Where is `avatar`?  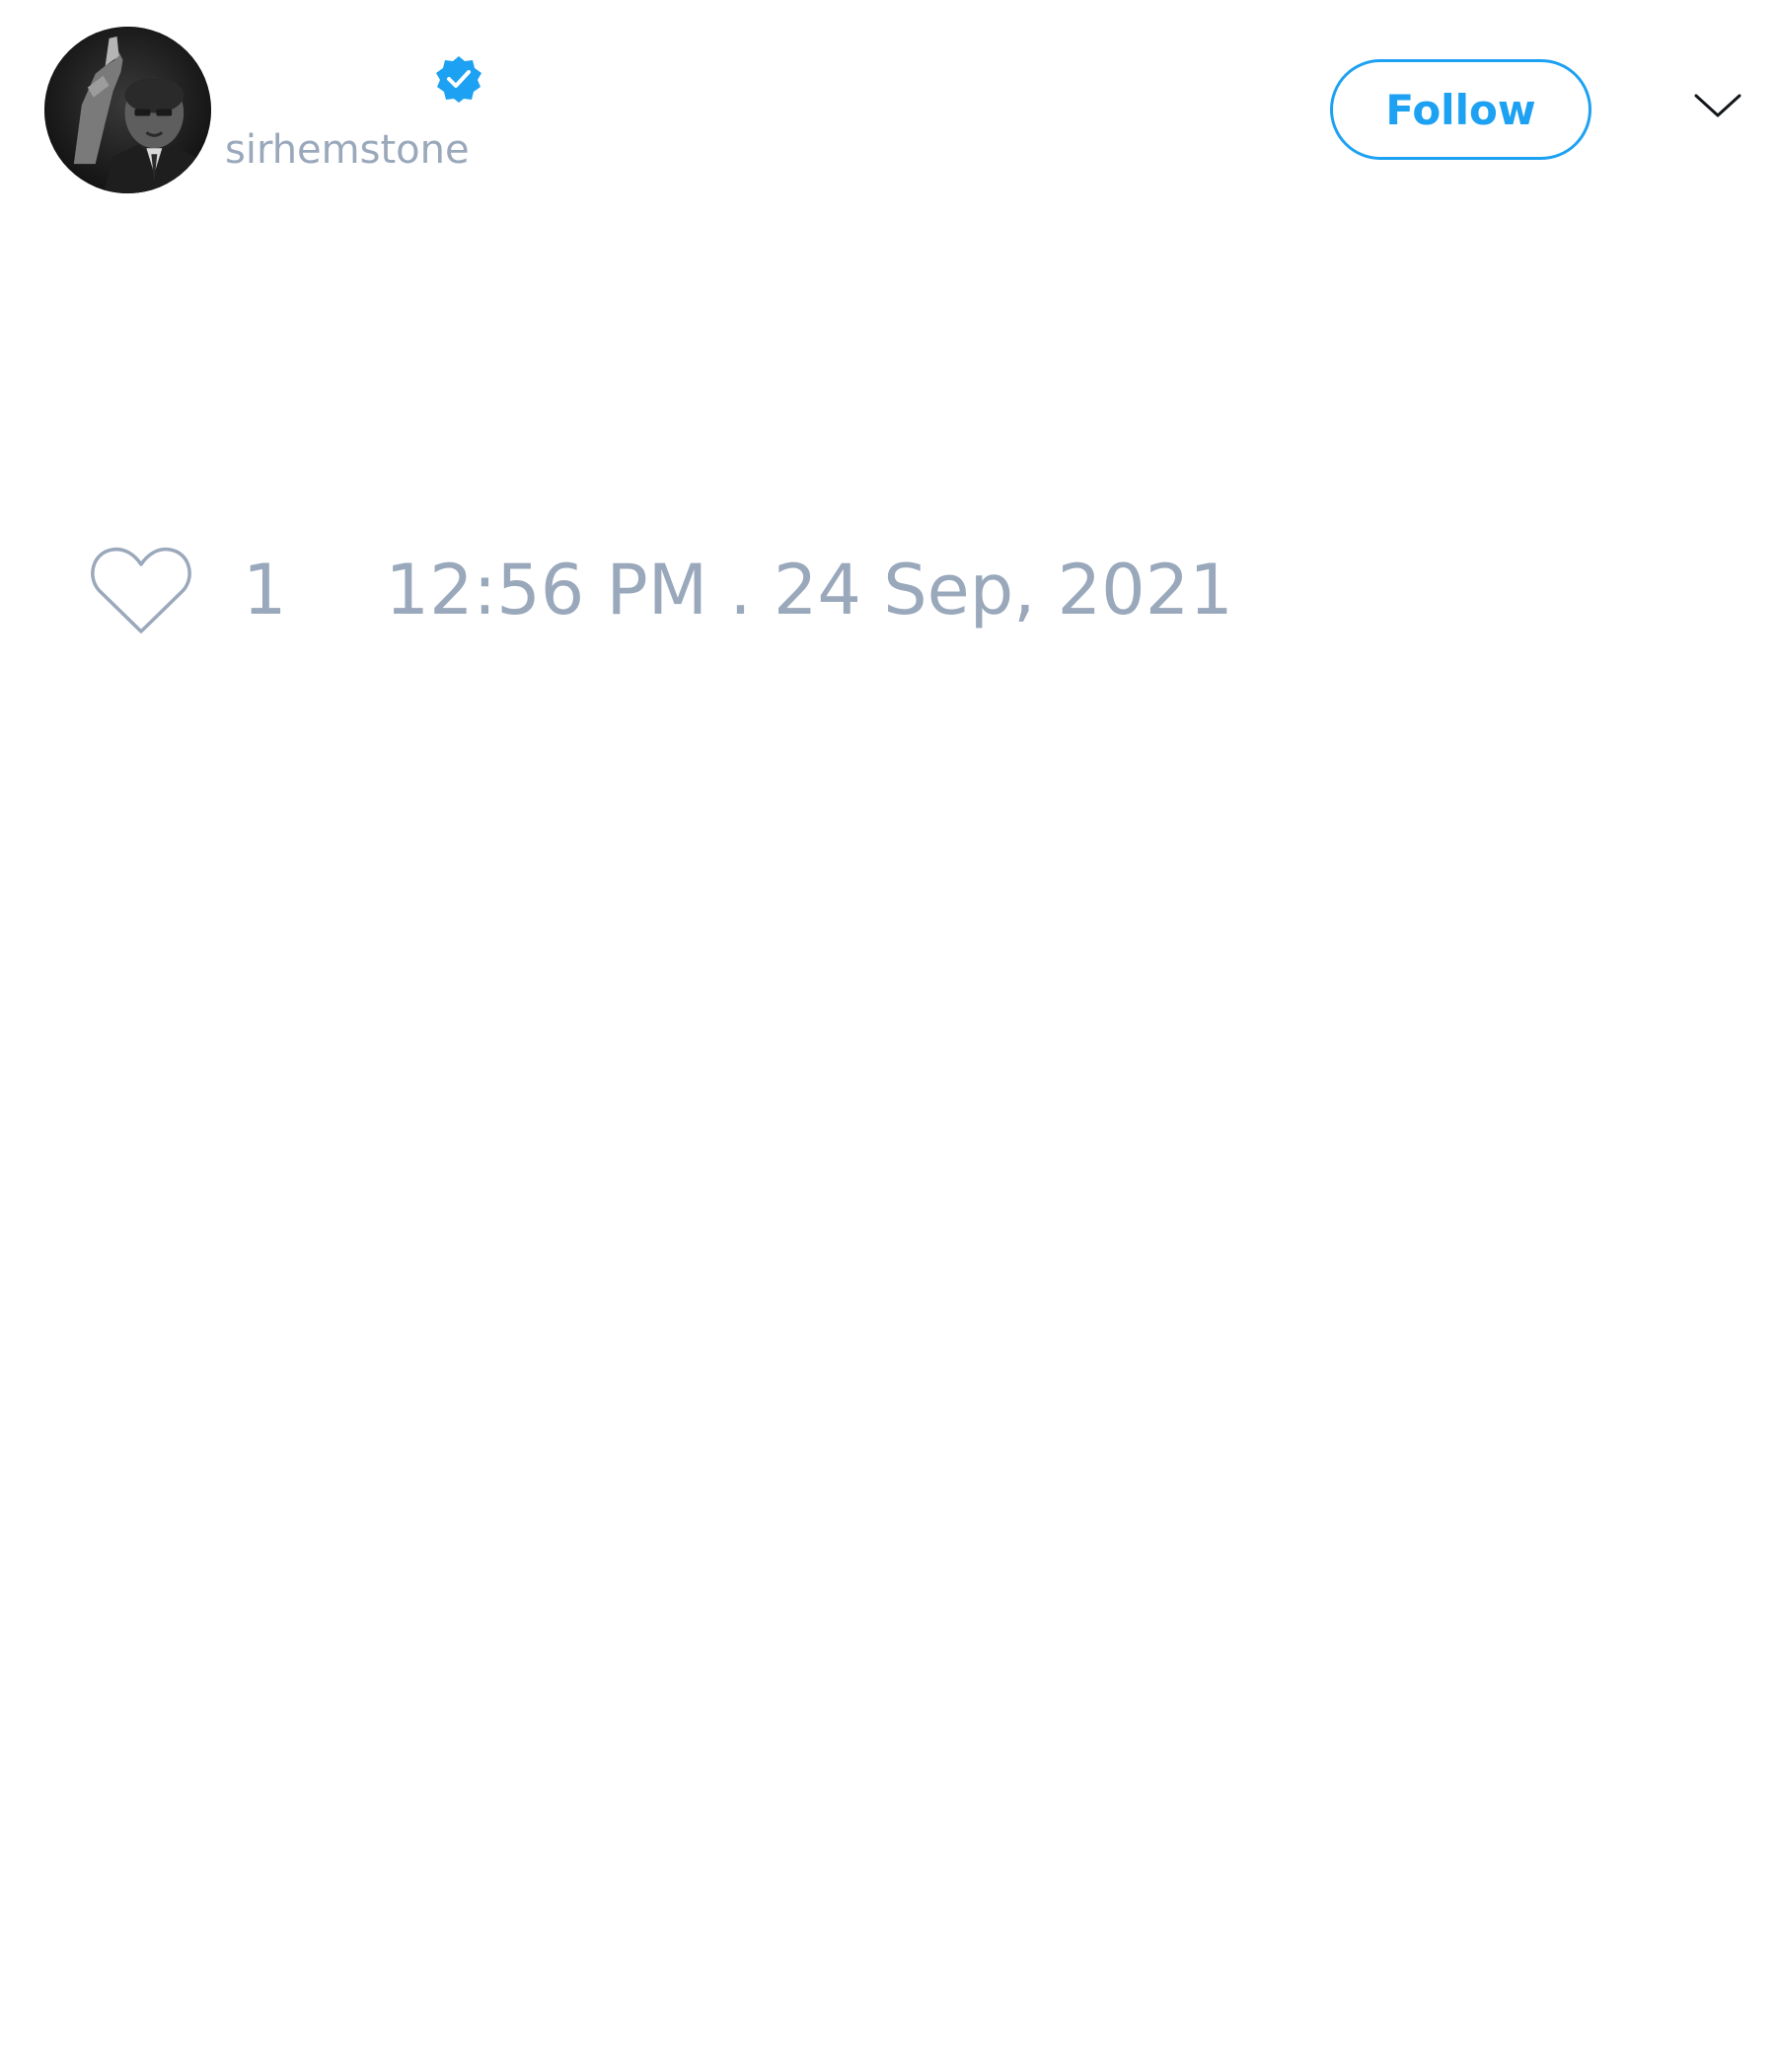
avatar is located at coordinates (128, 110).